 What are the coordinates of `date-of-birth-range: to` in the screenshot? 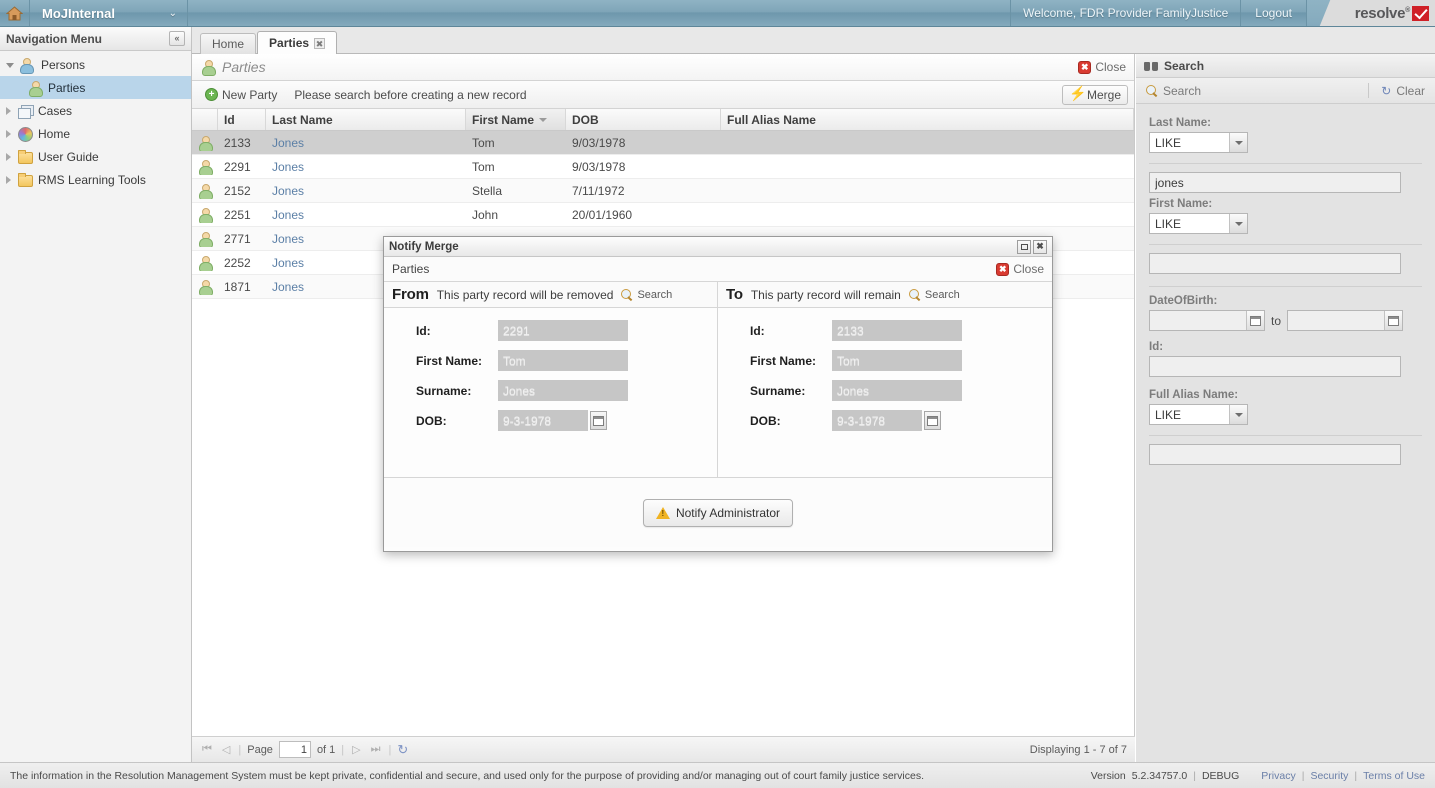 It's located at (1287, 320).